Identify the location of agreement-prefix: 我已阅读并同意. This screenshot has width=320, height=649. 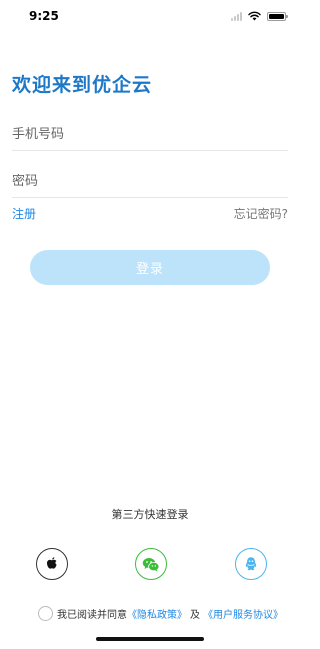
(92, 615).